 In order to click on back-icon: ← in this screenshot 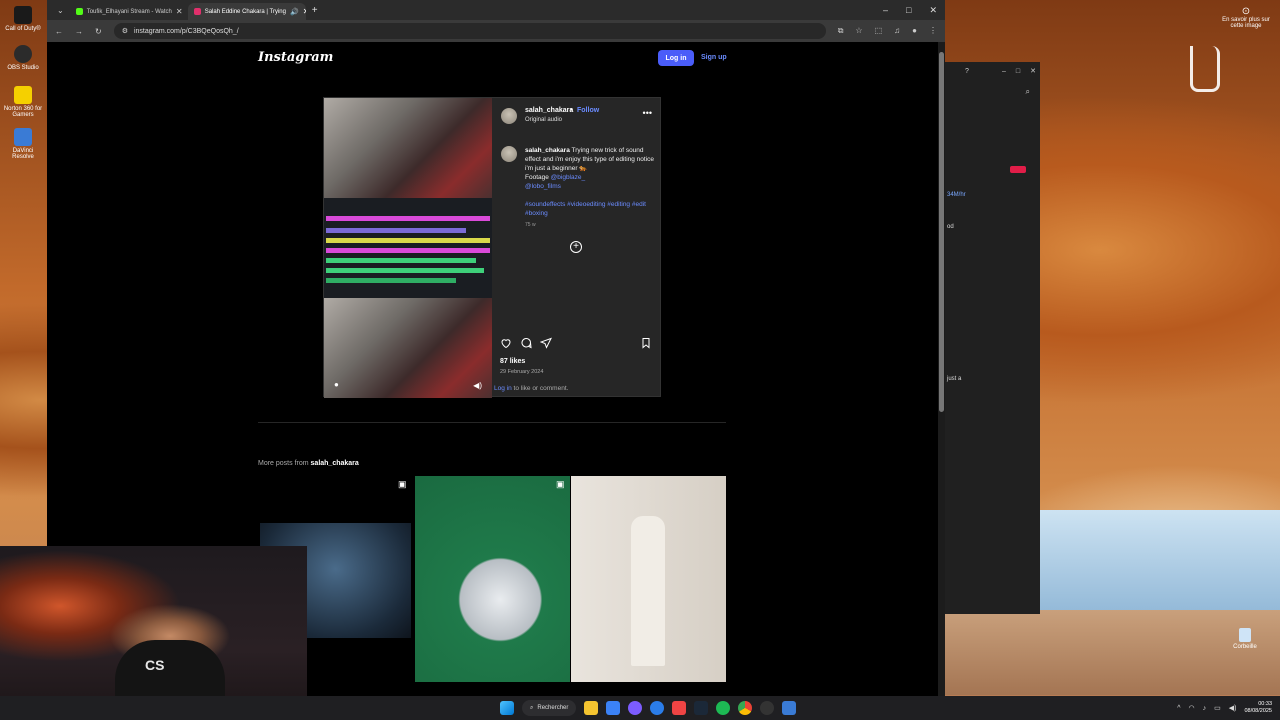, I will do `click(59, 31)`.